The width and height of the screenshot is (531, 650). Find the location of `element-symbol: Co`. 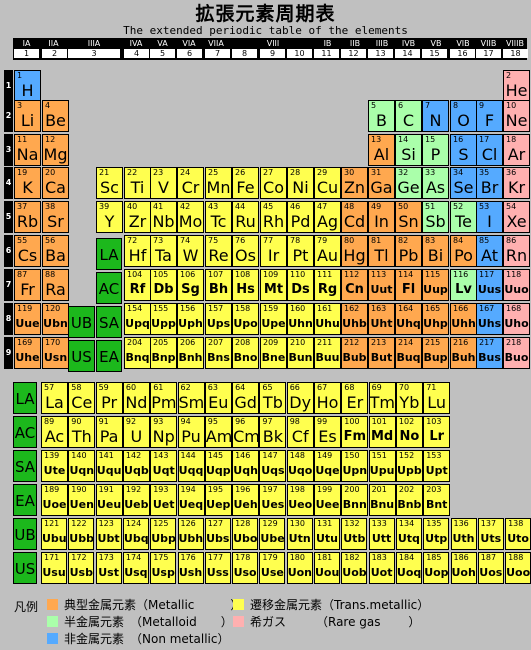

element-symbol: Co is located at coordinates (273, 187).